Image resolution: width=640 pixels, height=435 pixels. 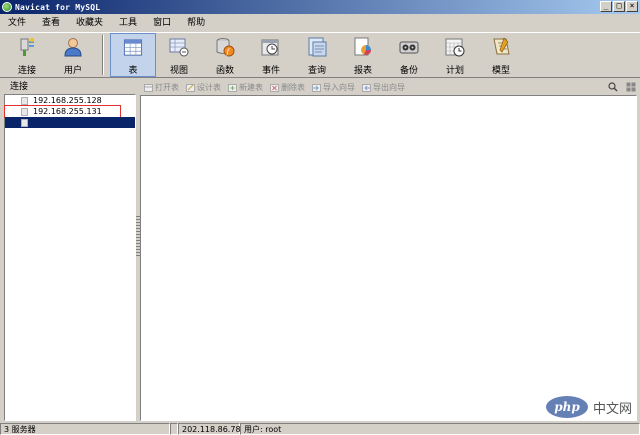 I want to click on watermark: php 中文网, so click(x=588, y=407).